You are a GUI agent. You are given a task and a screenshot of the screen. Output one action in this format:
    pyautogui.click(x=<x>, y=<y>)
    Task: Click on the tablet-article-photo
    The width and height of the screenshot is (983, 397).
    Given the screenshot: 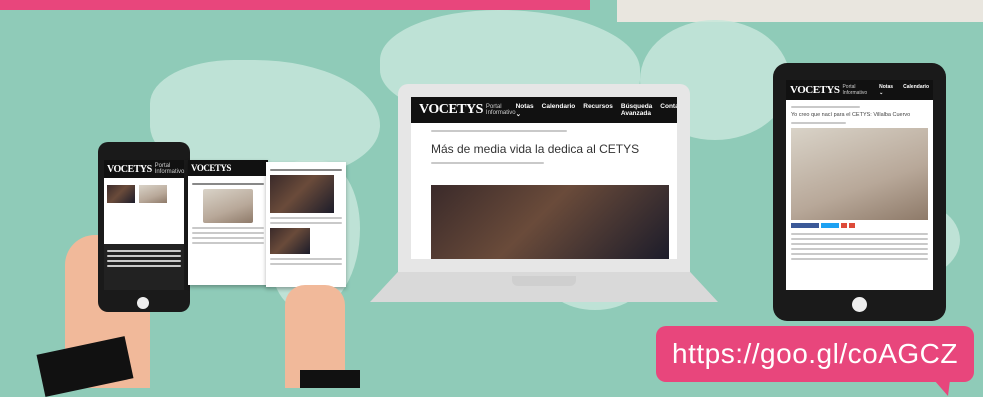 What is the action you would take?
    pyautogui.click(x=859, y=174)
    